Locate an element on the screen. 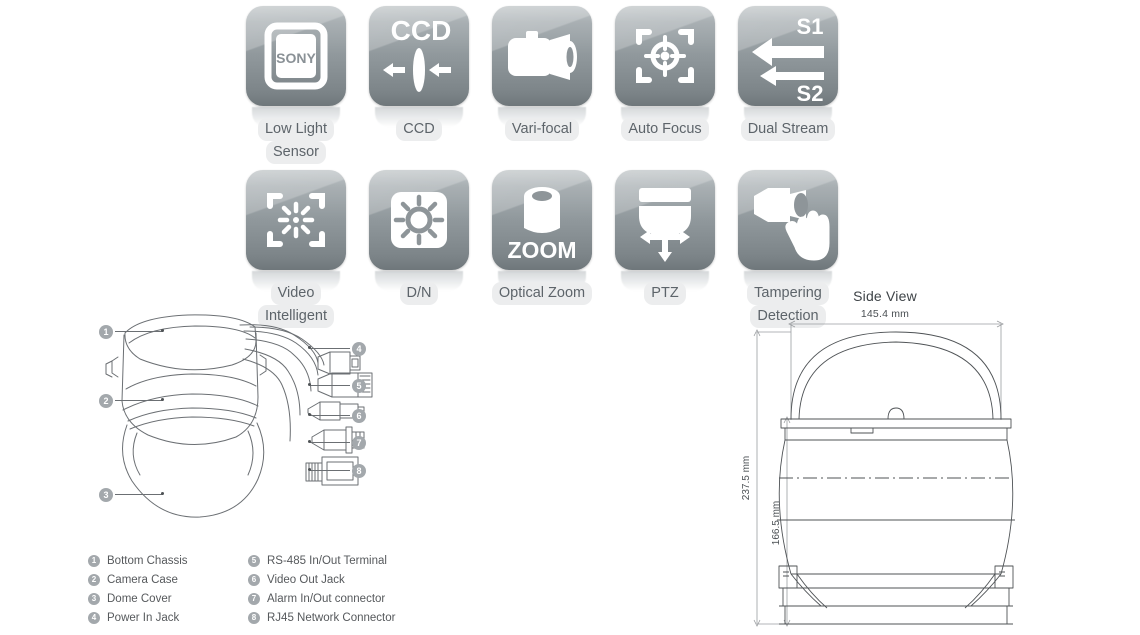  feature-label-auto-focus: Auto Focus is located at coordinates (665, 129).